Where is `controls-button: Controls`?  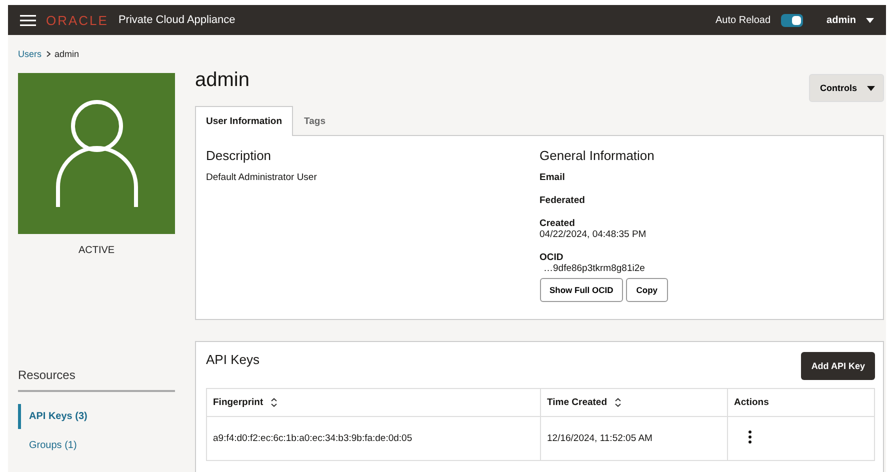
controls-button: Controls is located at coordinates (846, 88).